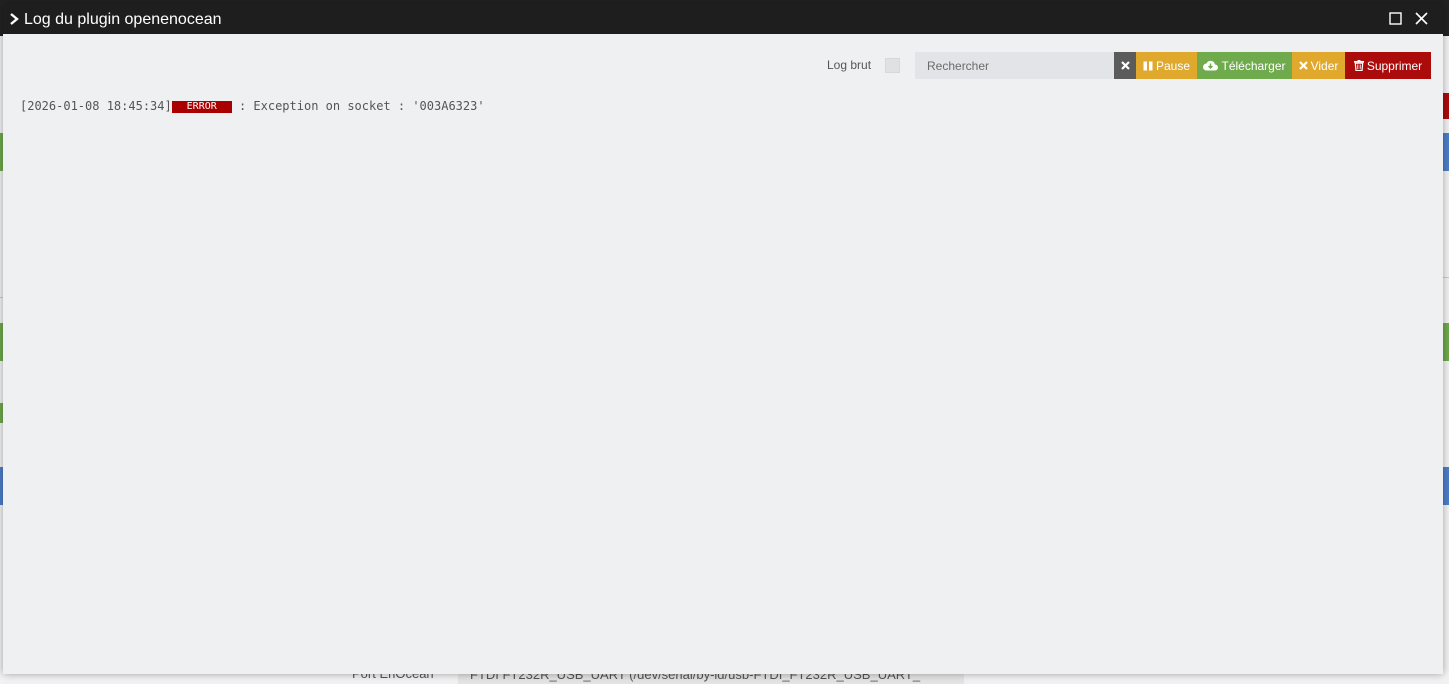  What do you see at coordinates (1395, 18) in the screenshot?
I see `maximize-icon` at bounding box center [1395, 18].